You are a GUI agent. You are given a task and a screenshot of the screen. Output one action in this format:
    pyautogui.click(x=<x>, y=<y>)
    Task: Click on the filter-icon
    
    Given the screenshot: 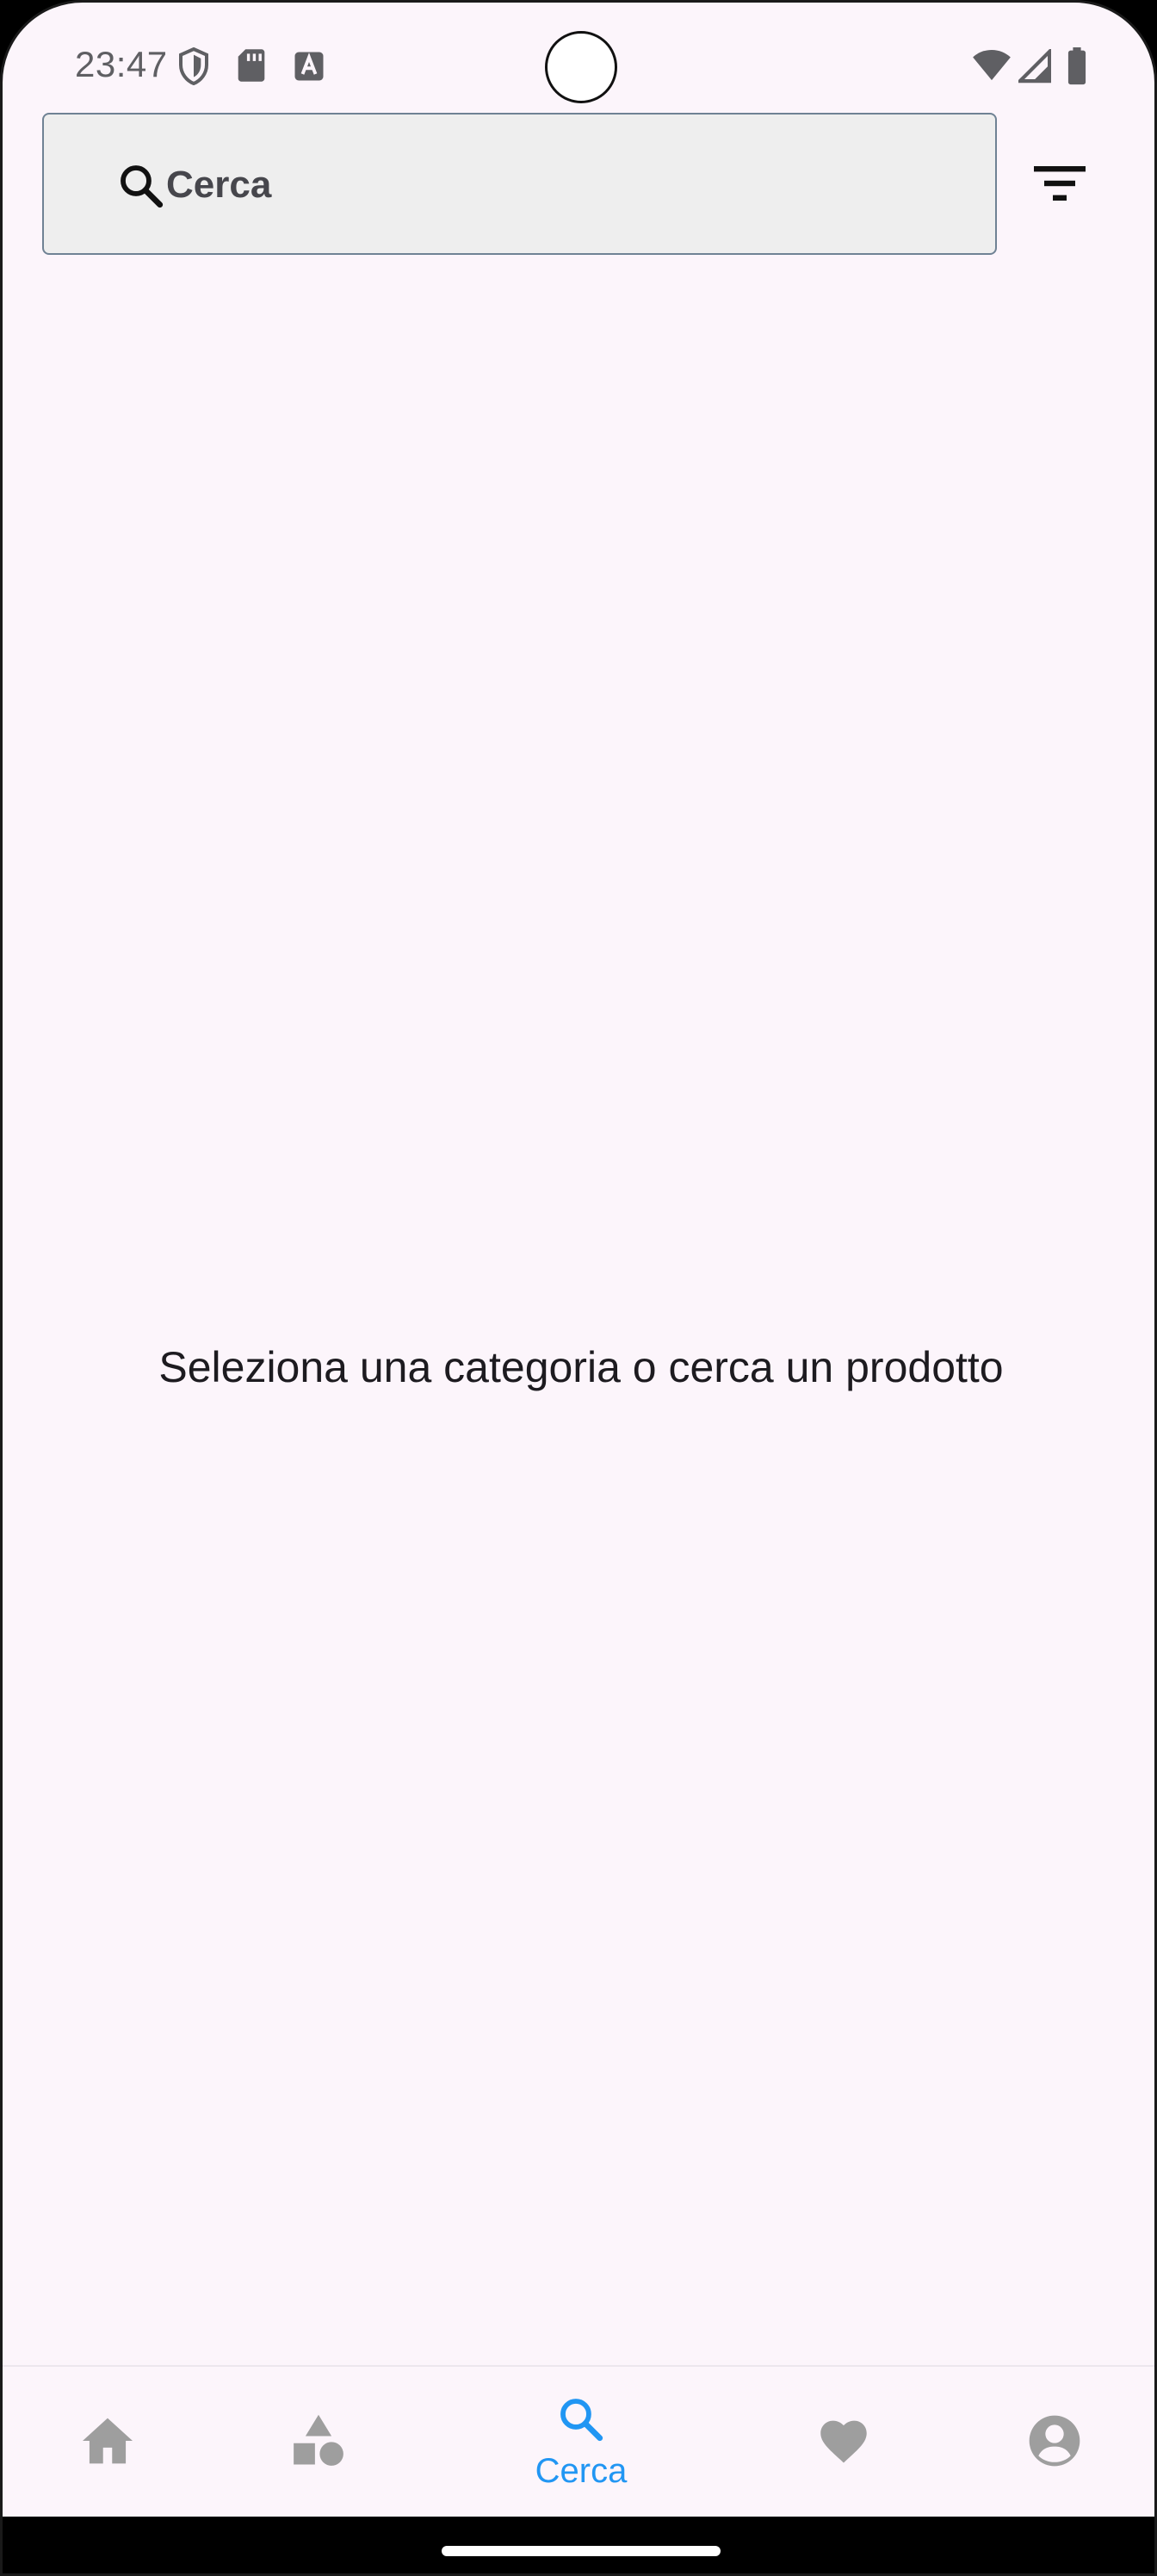 What is the action you would take?
    pyautogui.click(x=1060, y=185)
    